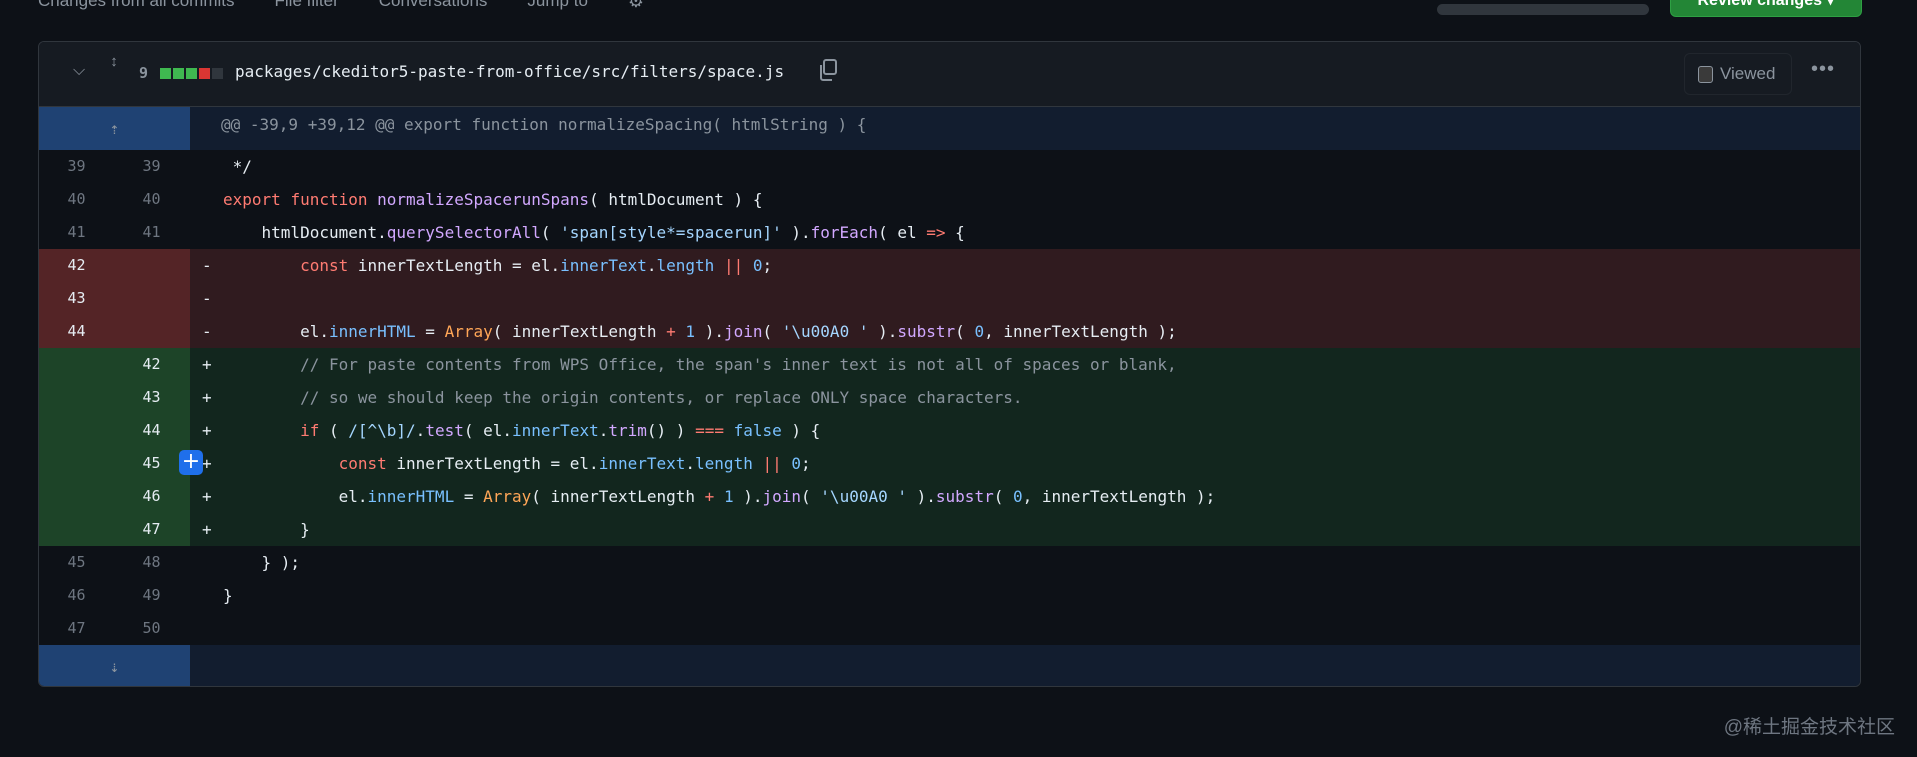 This screenshot has height=757, width=1917. I want to click on new-line-number: 44, so click(151, 430).